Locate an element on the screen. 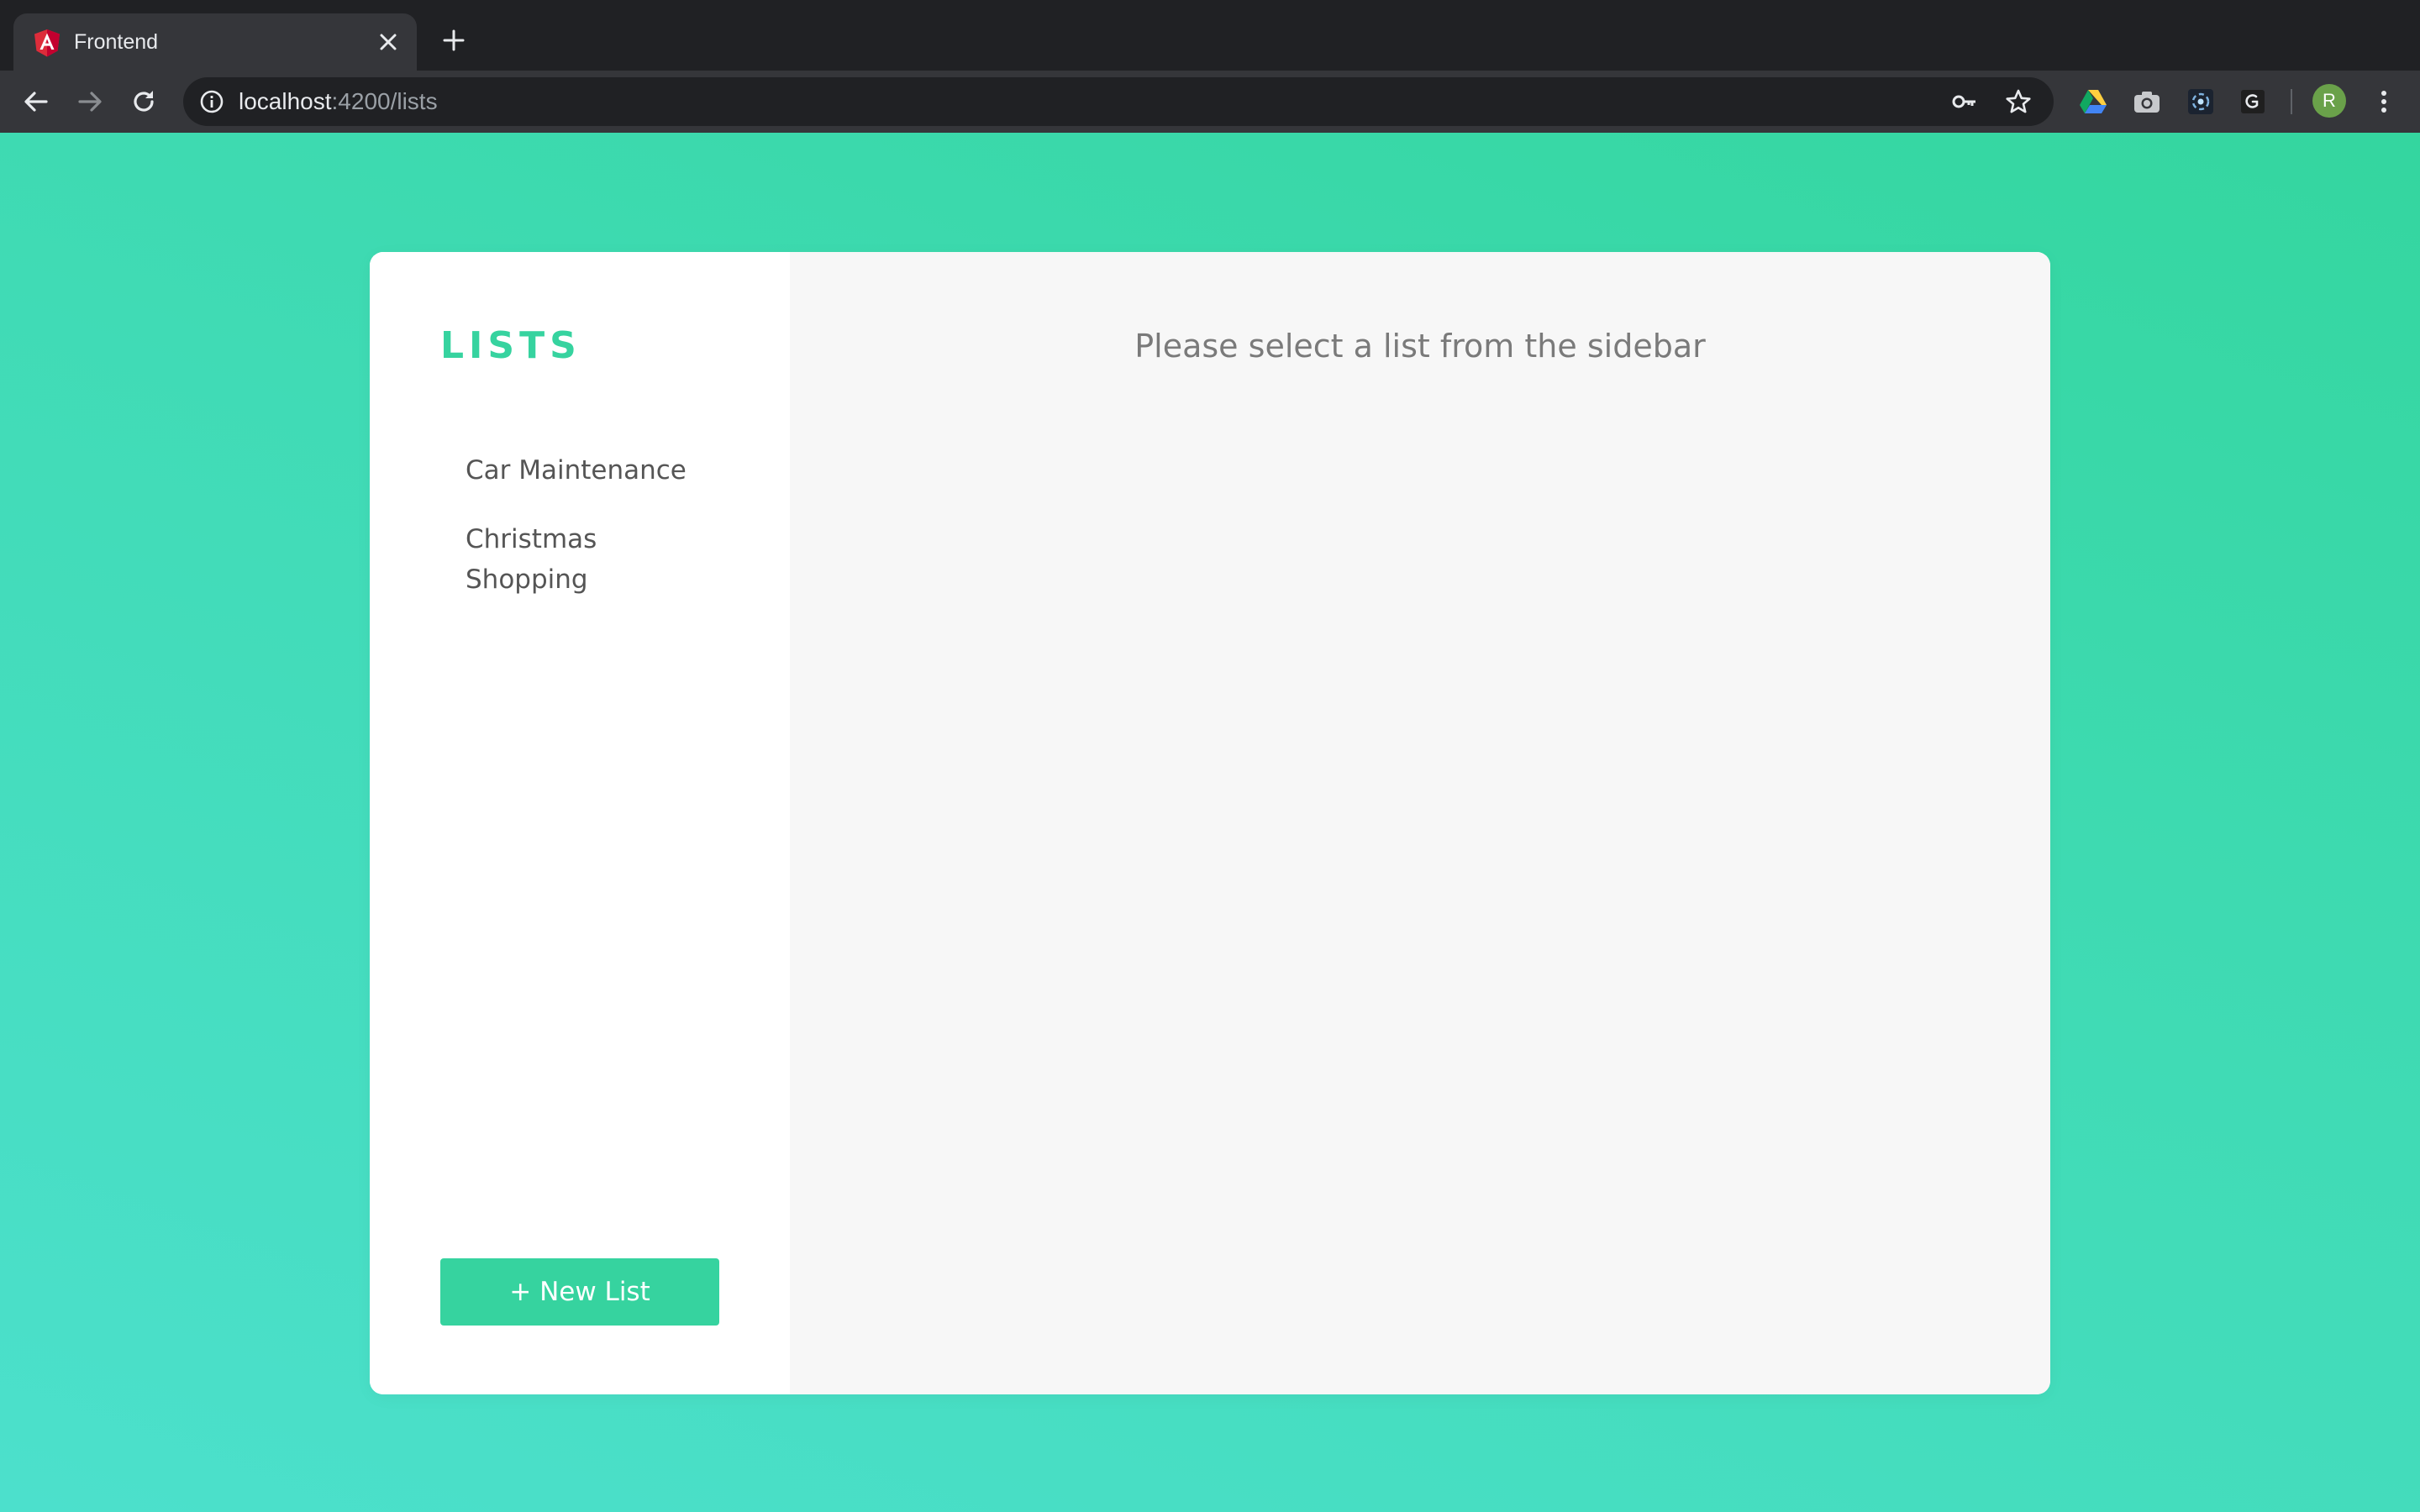 The width and height of the screenshot is (2420, 1512). plus-icon is located at coordinates (454, 40).